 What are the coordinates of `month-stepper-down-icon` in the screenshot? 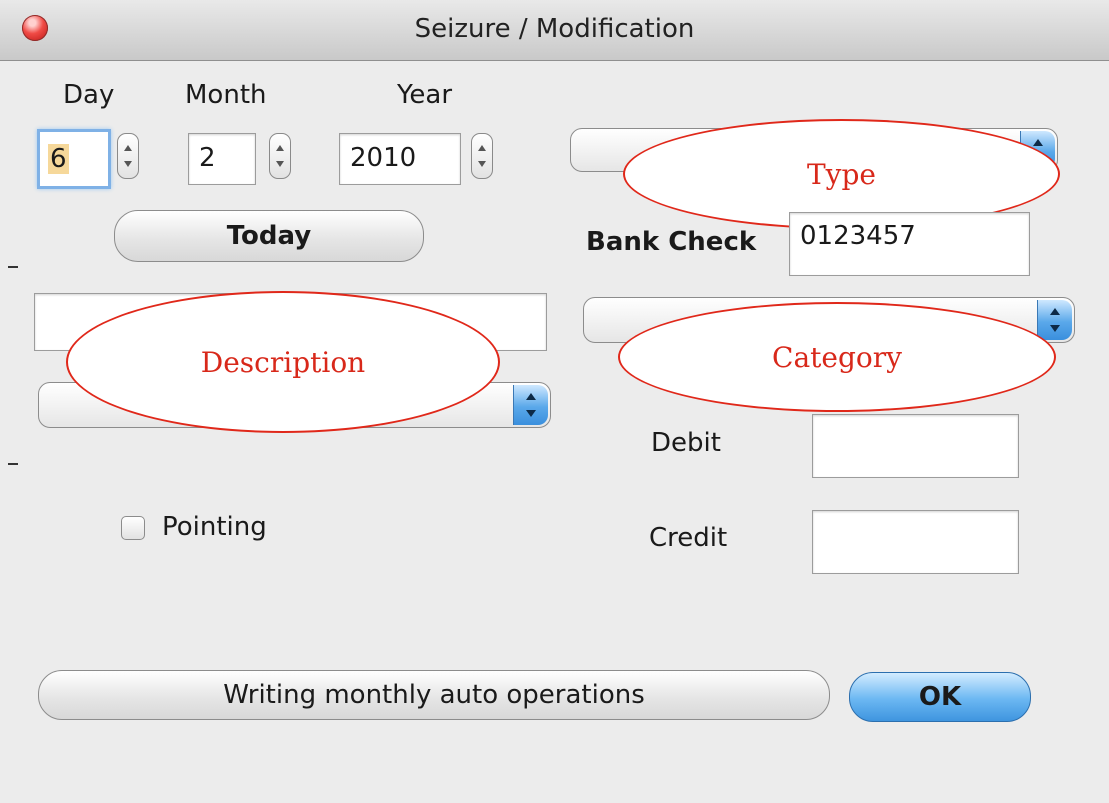 It's located at (280, 164).